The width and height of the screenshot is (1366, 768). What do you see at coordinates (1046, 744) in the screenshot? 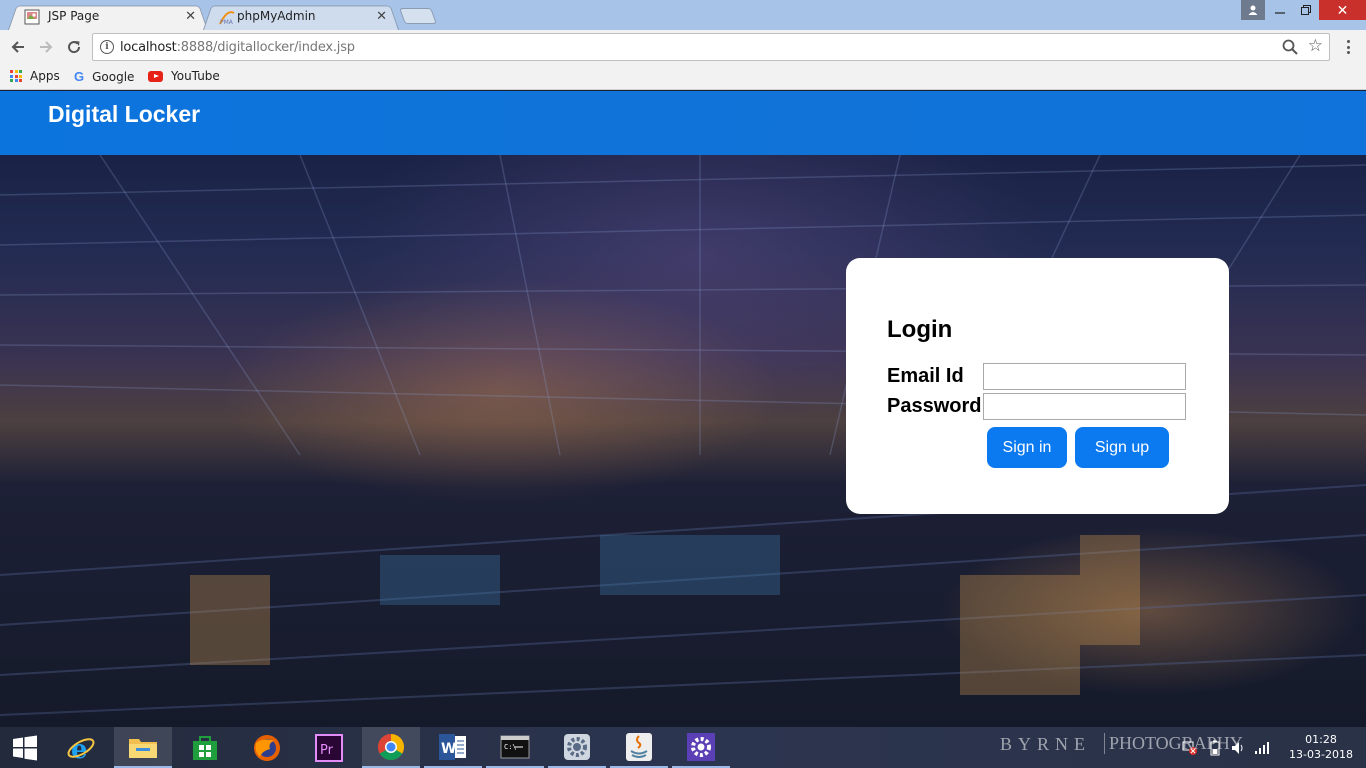
I see `watermark-left: BYRNE` at bounding box center [1046, 744].